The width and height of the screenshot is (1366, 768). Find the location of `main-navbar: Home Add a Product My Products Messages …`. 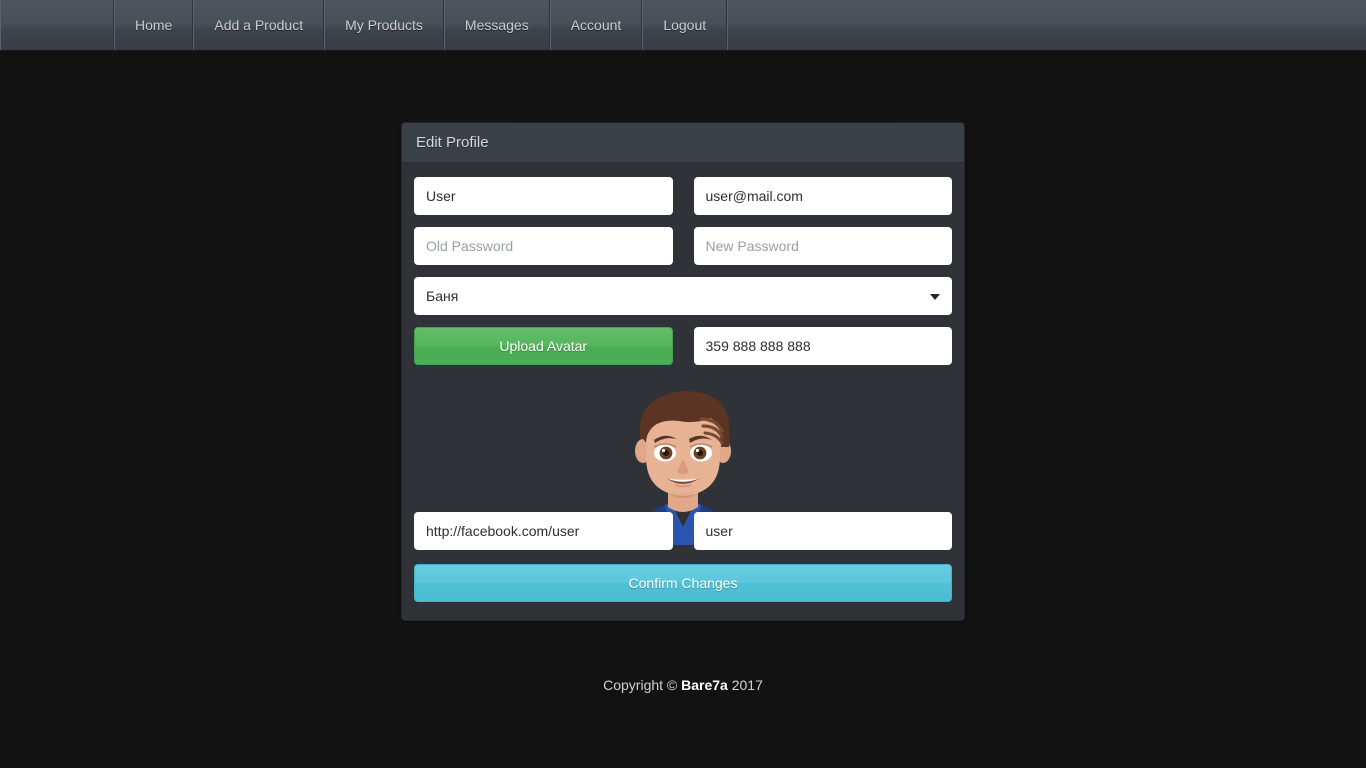

main-navbar: Home Add a Product My Products Messages … is located at coordinates (683, 25).